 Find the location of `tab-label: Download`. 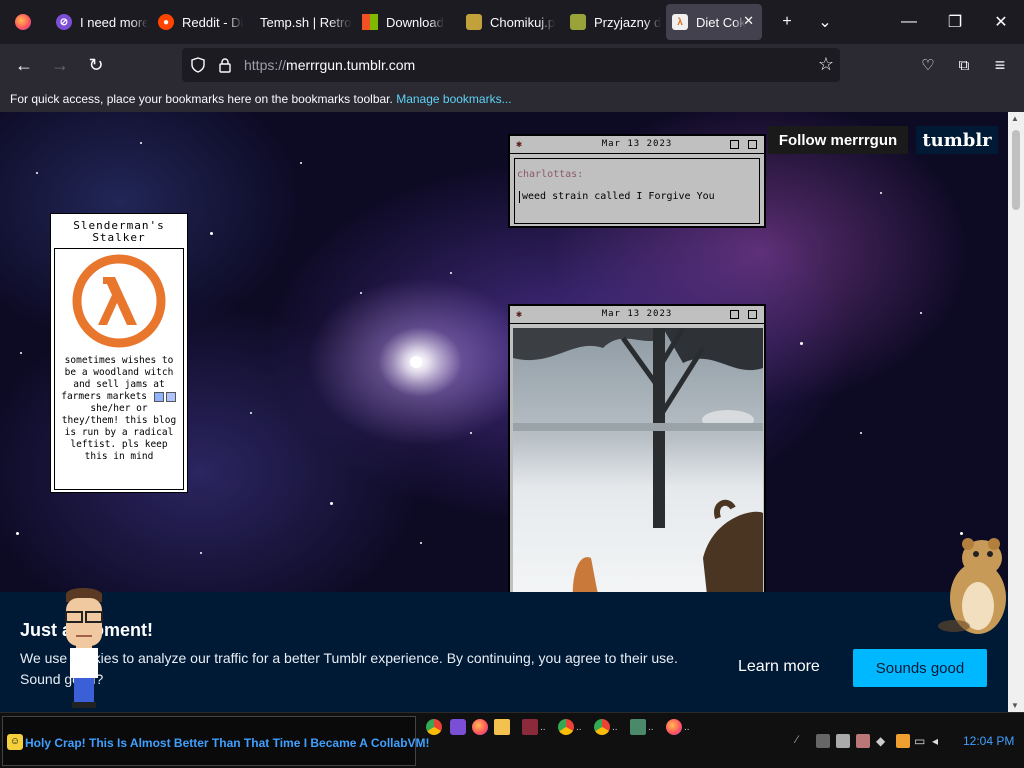

tab-label: Download is located at coordinates (415, 22).